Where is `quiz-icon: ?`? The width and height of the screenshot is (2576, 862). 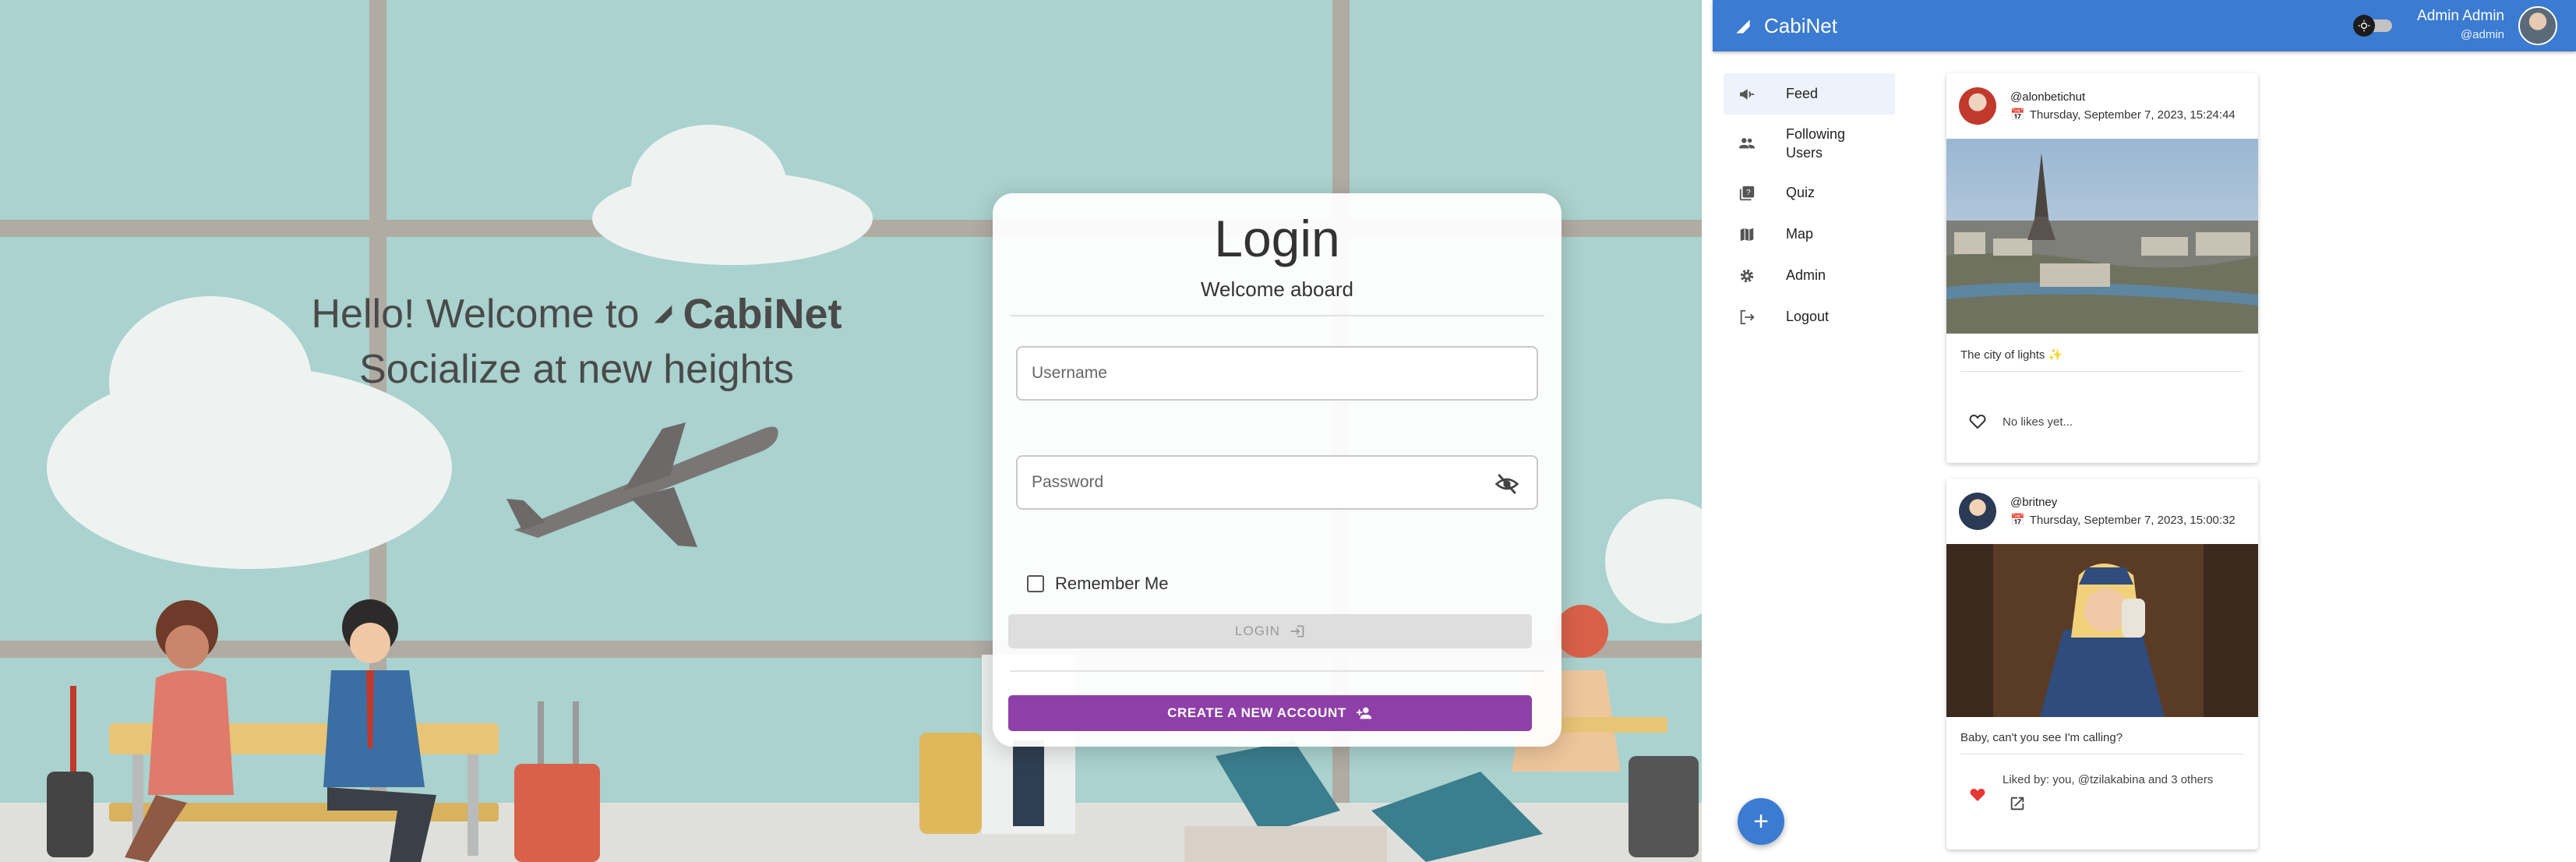 quiz-icon: ? is located at coordinates (1747, 193).